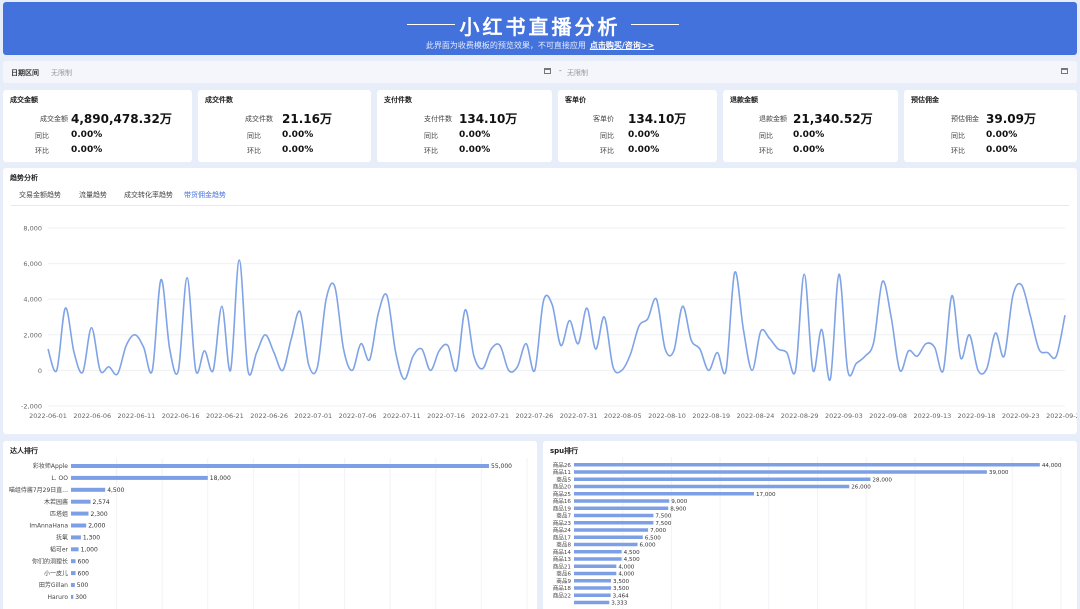  Describe the element at coordinates (562, 588) in the screenshot. I see `category-label: 商品18` at that location.